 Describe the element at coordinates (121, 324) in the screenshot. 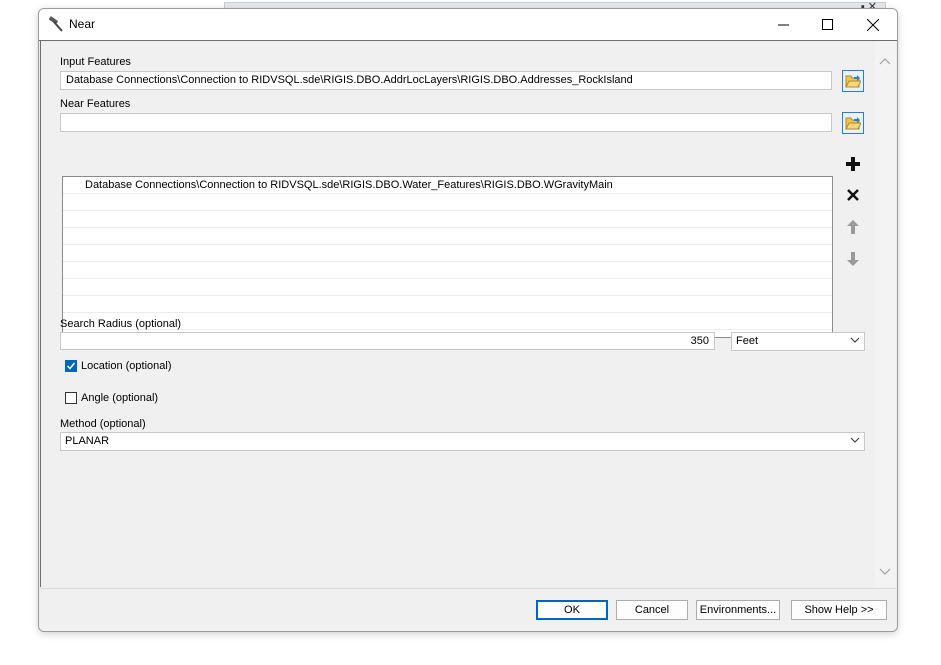

I see `search-radius-label: Search Radius (optional)` at that location.